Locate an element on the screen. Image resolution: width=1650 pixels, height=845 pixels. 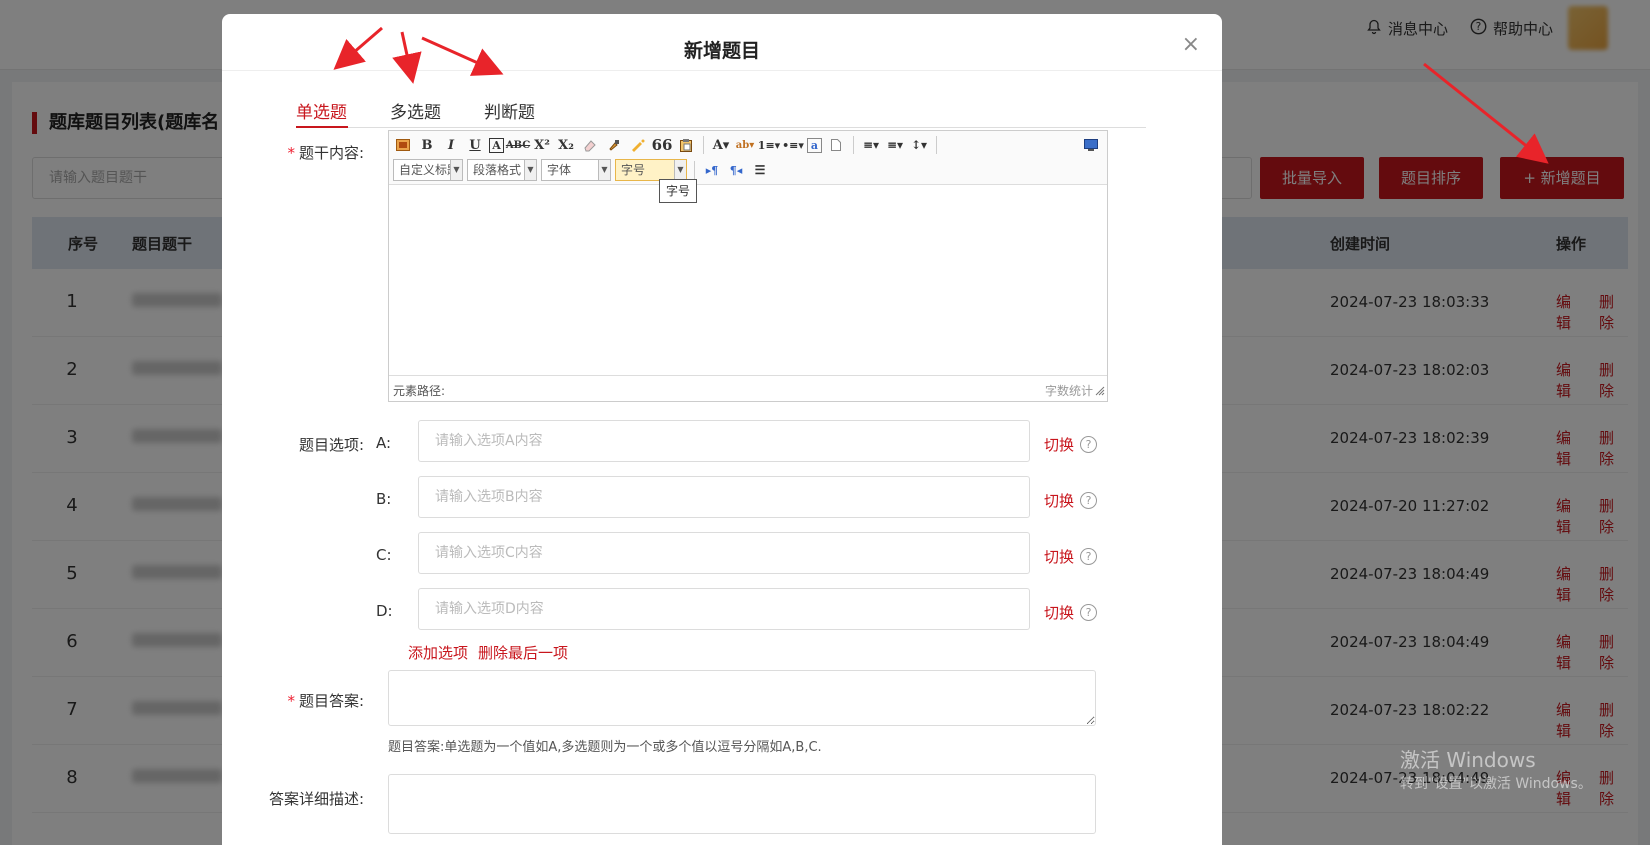
superscript-icon: X² is located at coordinates (542, 145).